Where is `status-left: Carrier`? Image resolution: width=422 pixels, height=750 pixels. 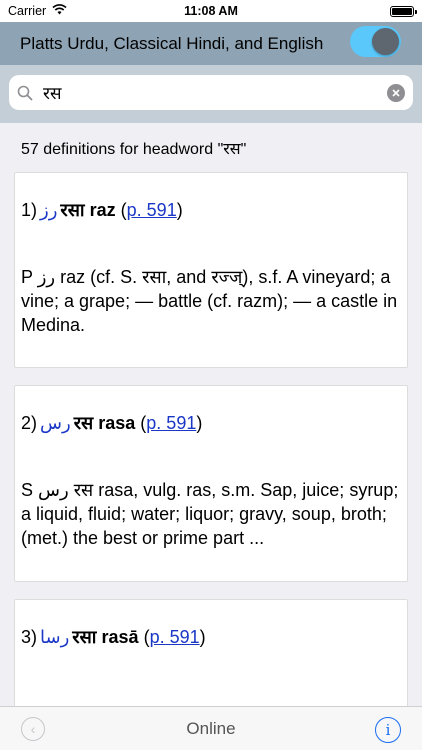
status-left: Carrier is located at coordinates (37, 11).